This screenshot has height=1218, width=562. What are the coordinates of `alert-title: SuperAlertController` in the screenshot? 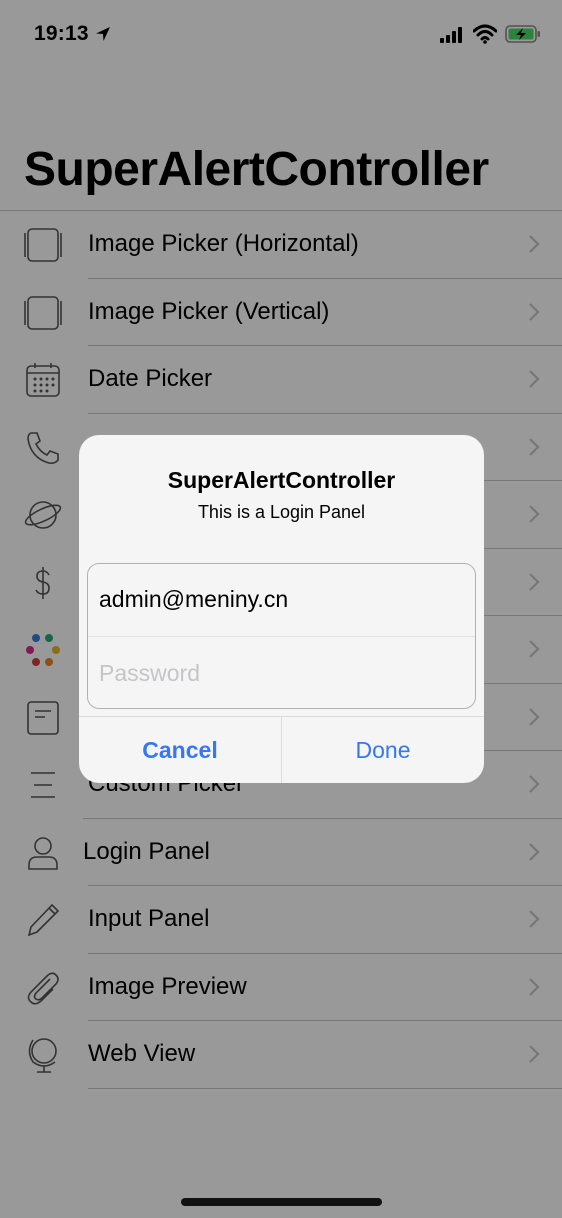 It's located at (281, 480).